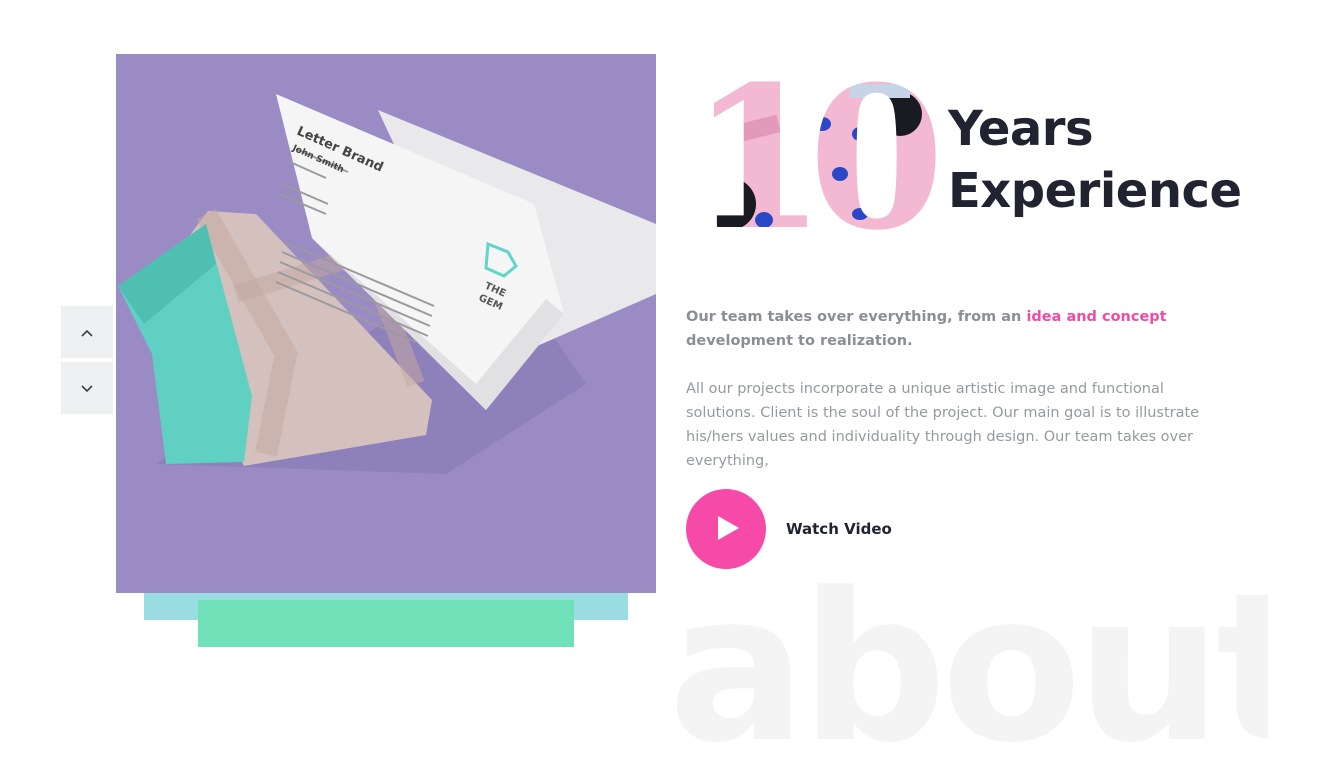 Image resolution: width=1337 pixels, height=784 pixels. I want to click on decor-bar-green, so click(386, 623).